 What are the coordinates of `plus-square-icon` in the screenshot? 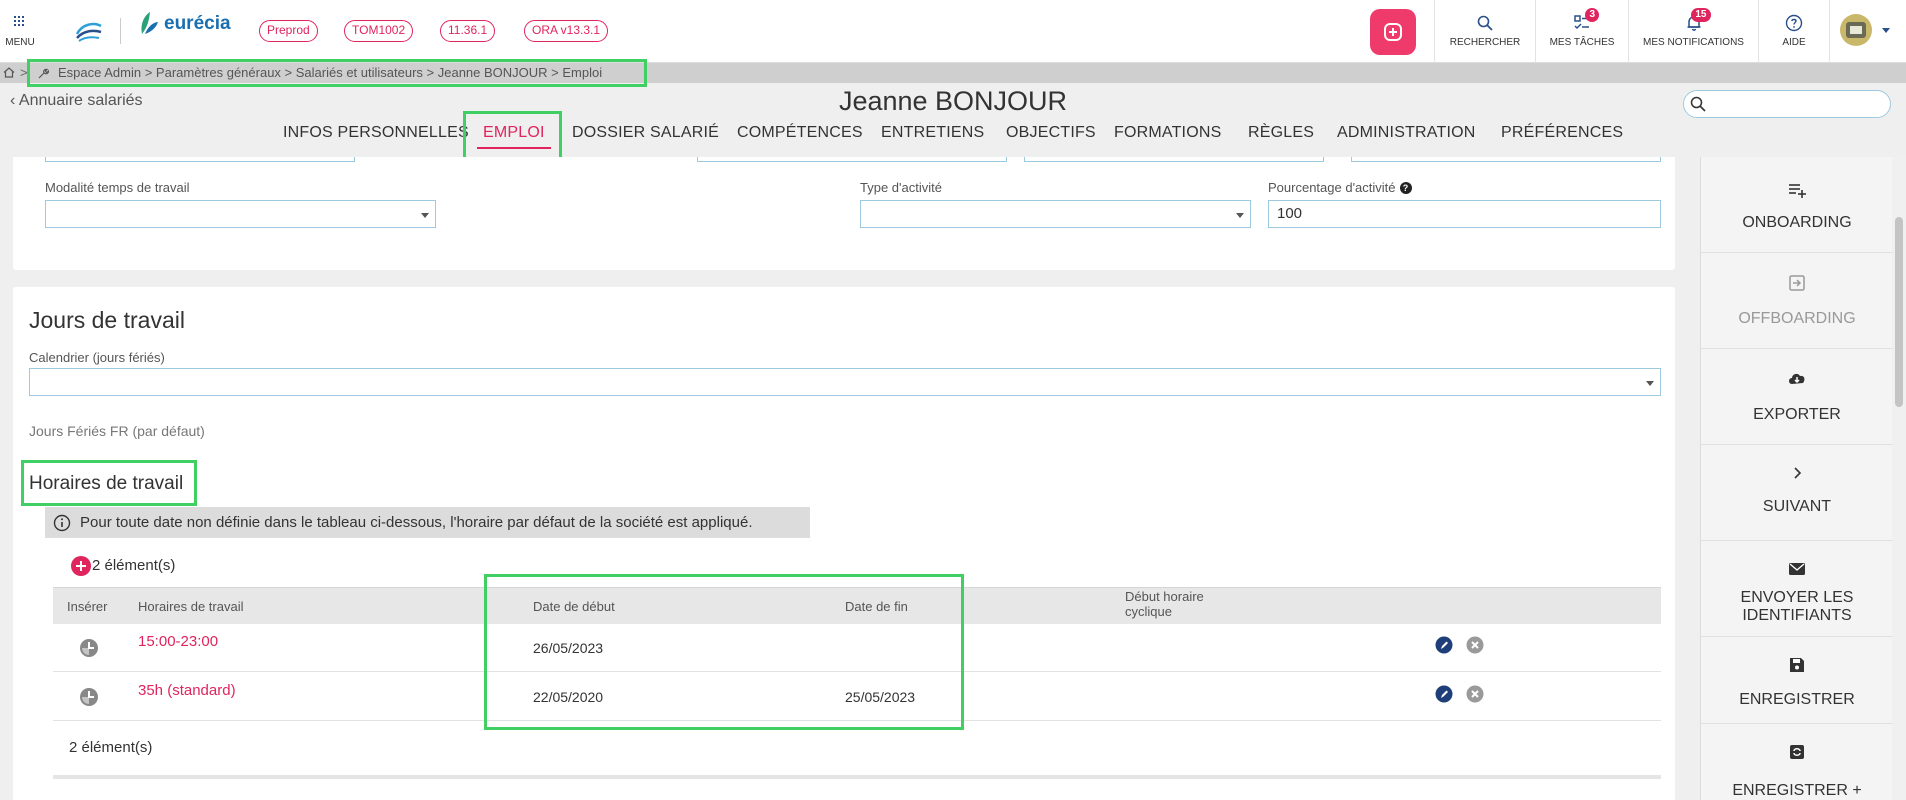 It's located at (1393, 32).